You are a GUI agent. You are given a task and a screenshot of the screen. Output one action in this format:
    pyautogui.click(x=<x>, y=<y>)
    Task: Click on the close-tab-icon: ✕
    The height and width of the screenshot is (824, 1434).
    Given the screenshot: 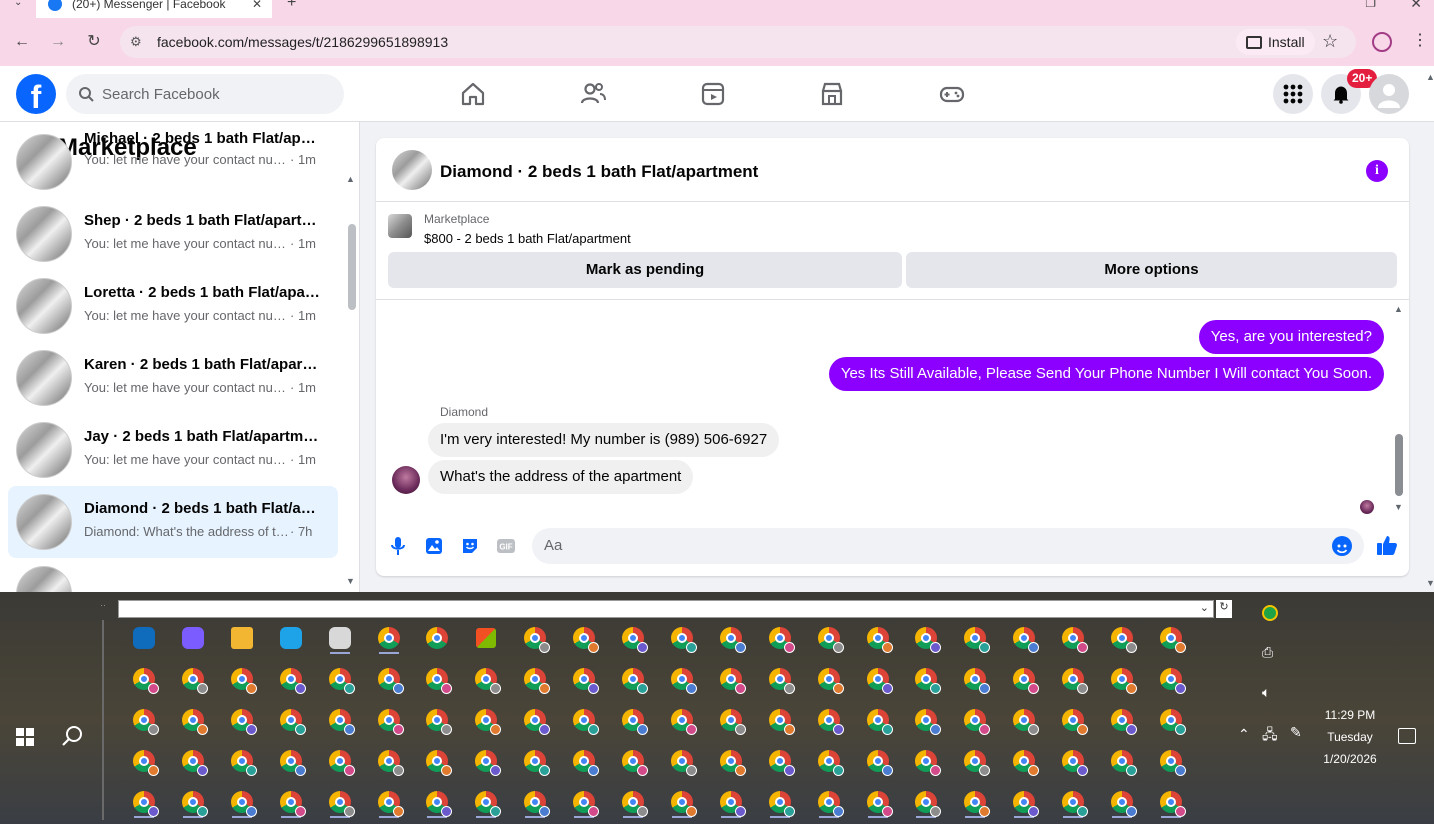 What is the action you would take?
    pyautogui.click(x=257, y=5)
    